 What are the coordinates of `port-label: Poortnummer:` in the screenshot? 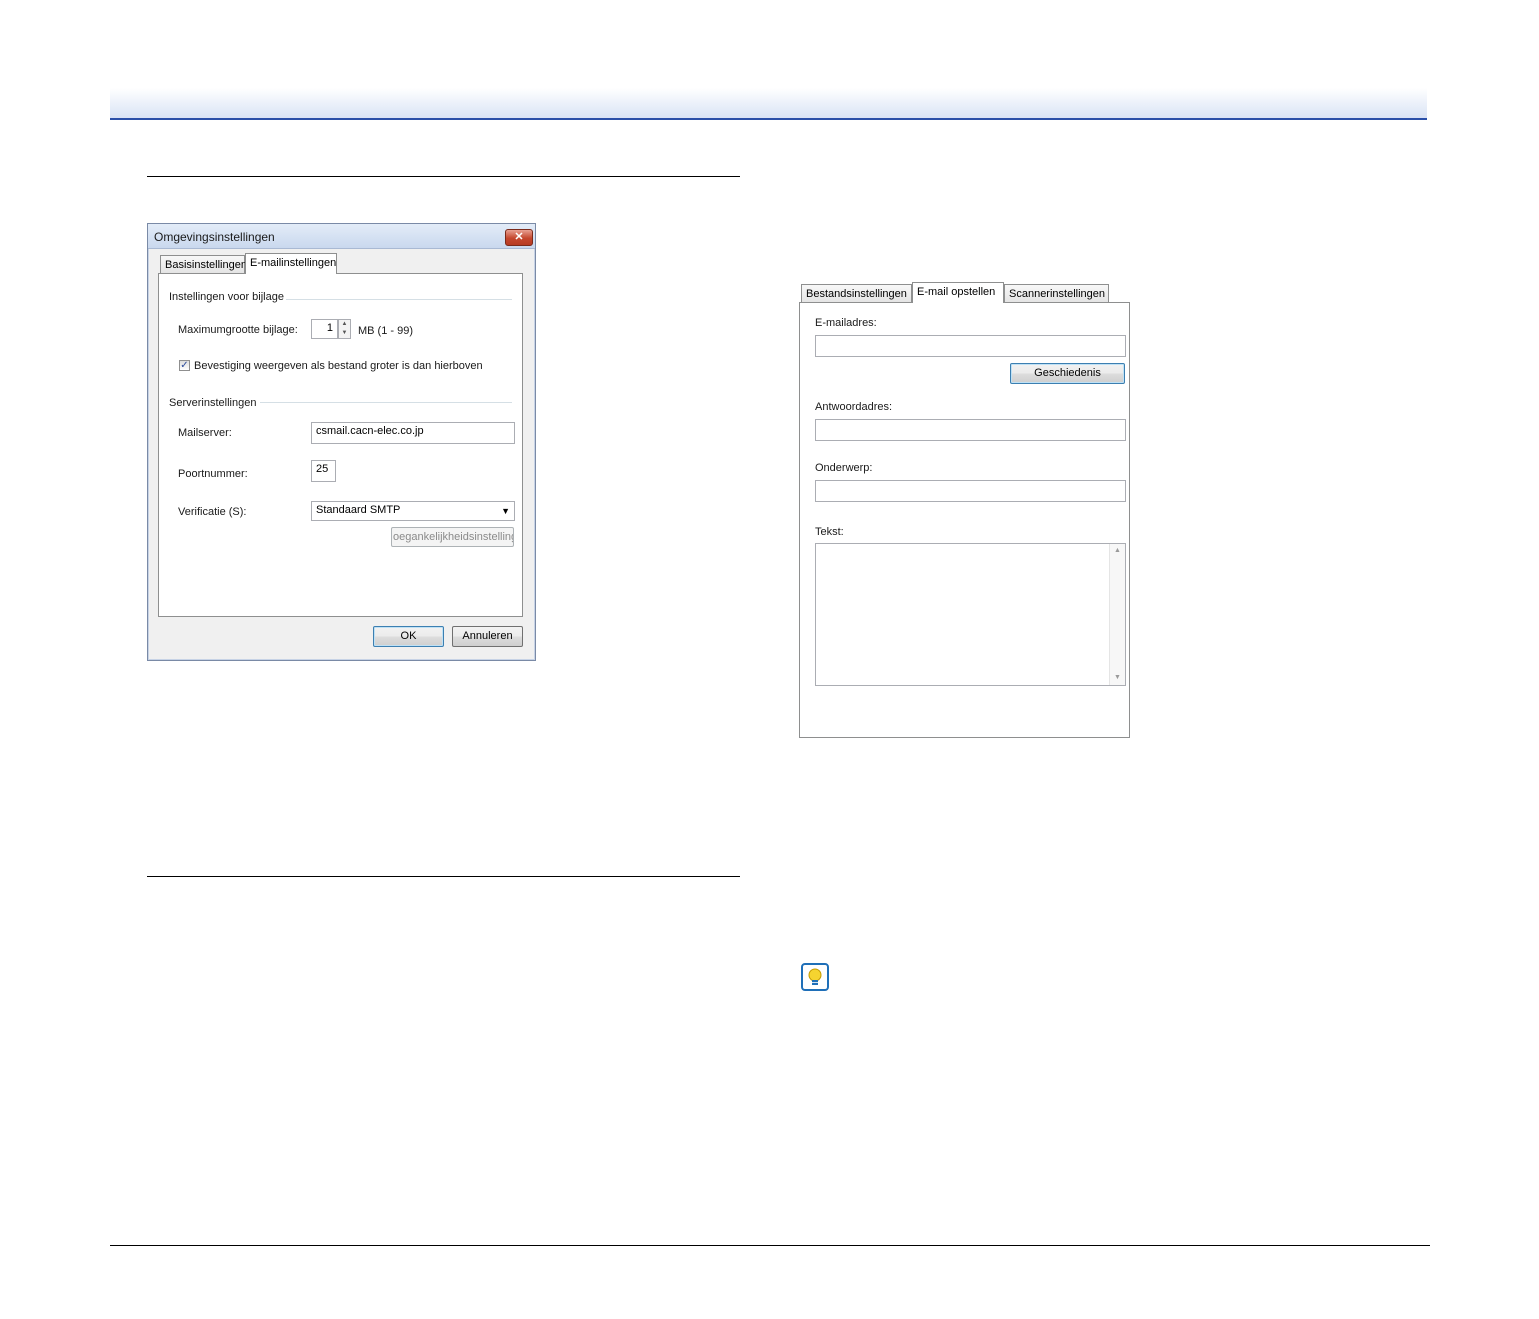 It's located at (213, 474).